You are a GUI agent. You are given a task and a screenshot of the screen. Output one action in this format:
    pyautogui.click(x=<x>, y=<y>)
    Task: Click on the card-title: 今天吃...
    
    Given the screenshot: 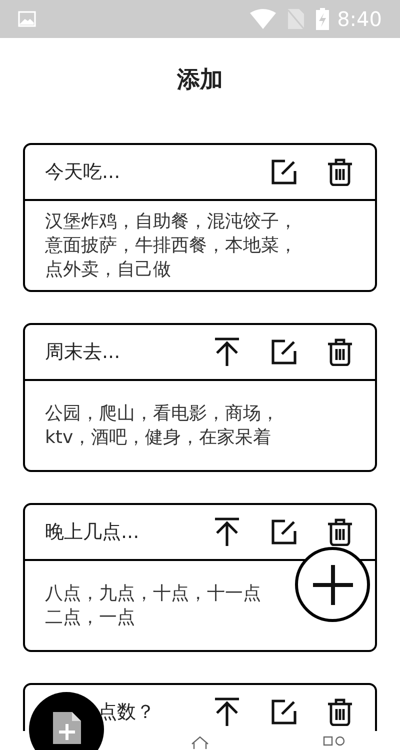 What is the action you would take?
    pyautogui.click(x=83, y=172)
    